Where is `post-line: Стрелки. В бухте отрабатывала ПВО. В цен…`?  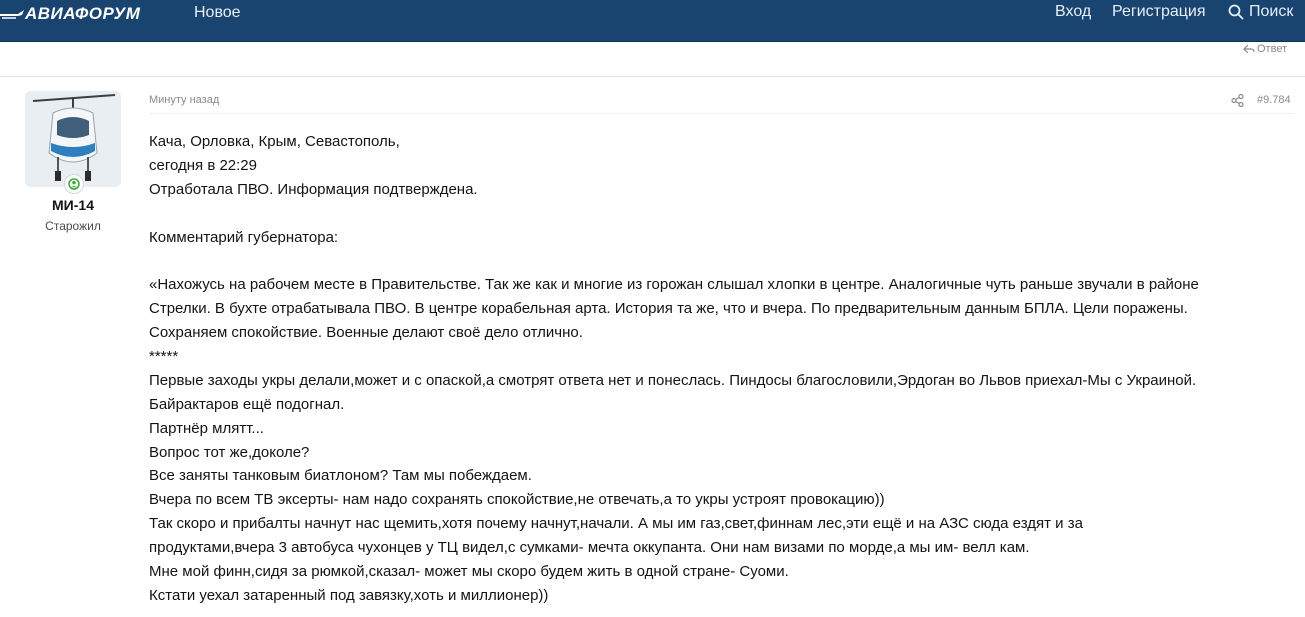 post-line: Стрелки. В бухте отрабатывала ПВО. В цен… is located at coordinates (668, 309).